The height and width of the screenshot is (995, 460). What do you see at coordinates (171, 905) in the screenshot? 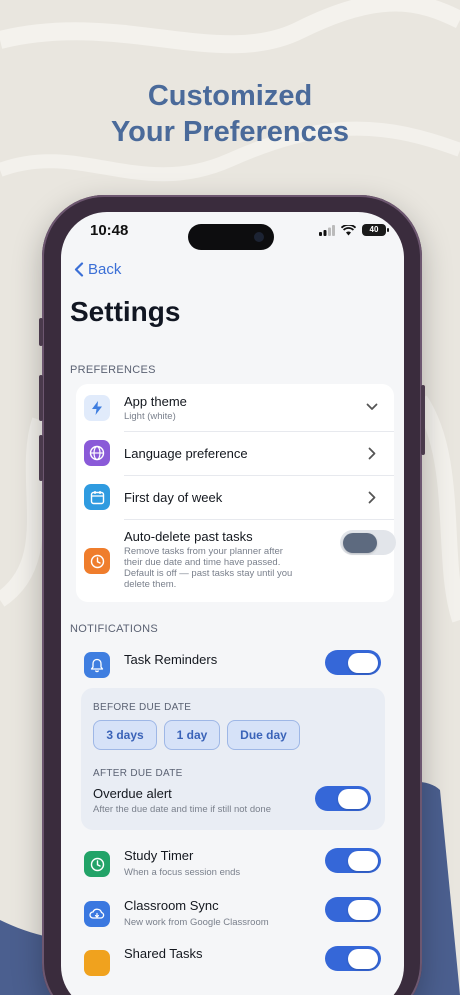
I see `classroom-sync-title: Classroom Sync` at bounding box center [171, 905].